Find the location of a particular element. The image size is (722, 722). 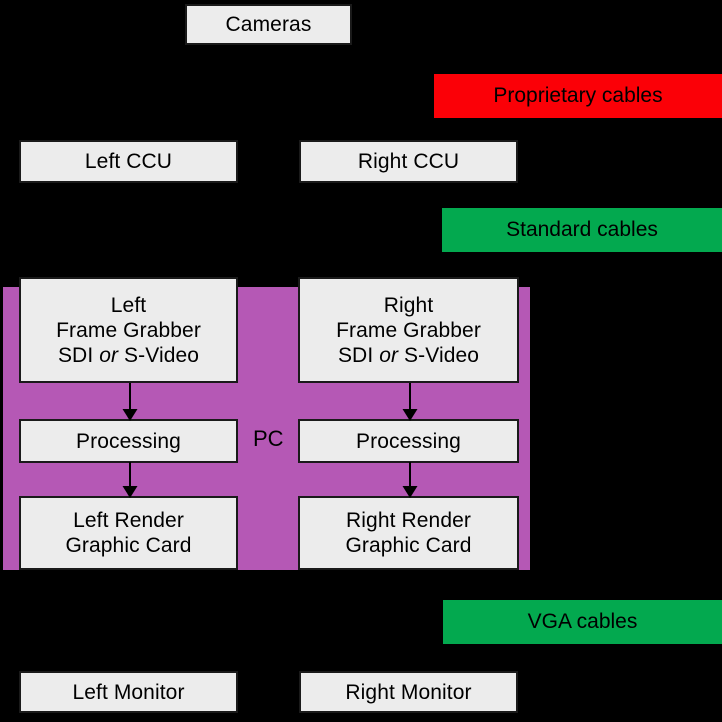

arrow-right-processing-to-render is located at coordinates (410, 480).